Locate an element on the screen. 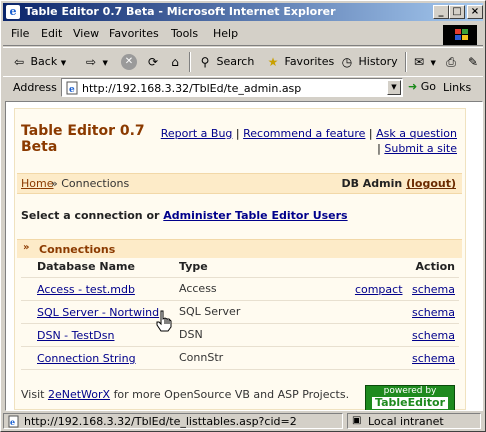 Image resolution: width=486 pixels, height=432 pixels. home-button: ⌂ is located at coordinates (175, 62).